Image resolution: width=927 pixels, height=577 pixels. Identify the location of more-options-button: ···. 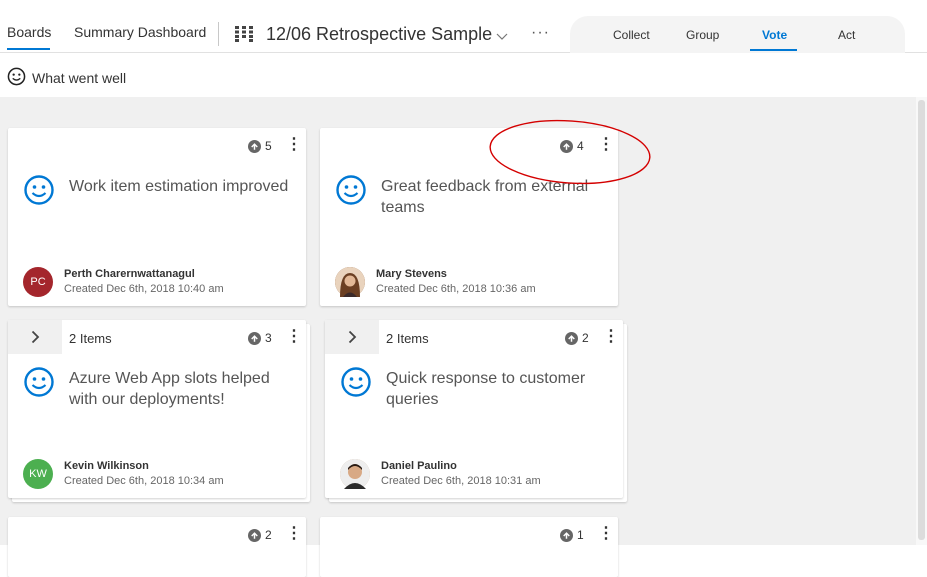
(540, 33).